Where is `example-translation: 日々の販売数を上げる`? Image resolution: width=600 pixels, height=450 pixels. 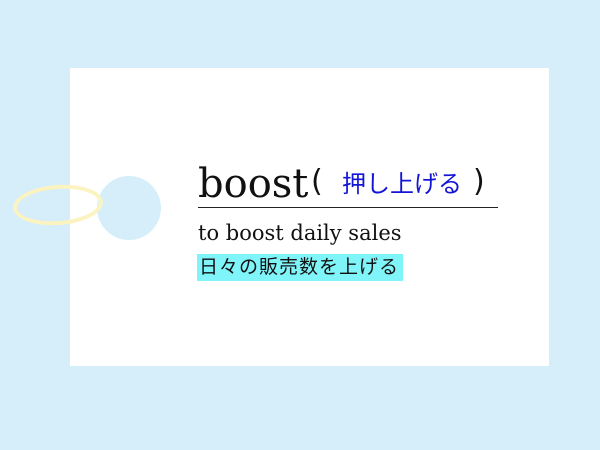
example-translation: 日々の販売数を上げる is located at coordinates (300, 267).